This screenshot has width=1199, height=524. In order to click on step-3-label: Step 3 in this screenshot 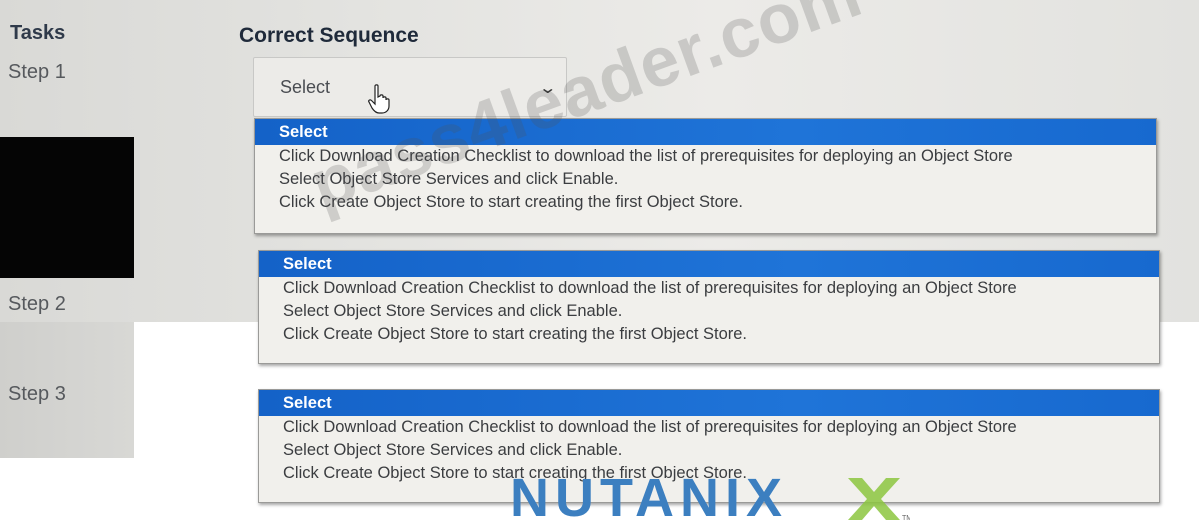, I will do `click(37, 394)`.